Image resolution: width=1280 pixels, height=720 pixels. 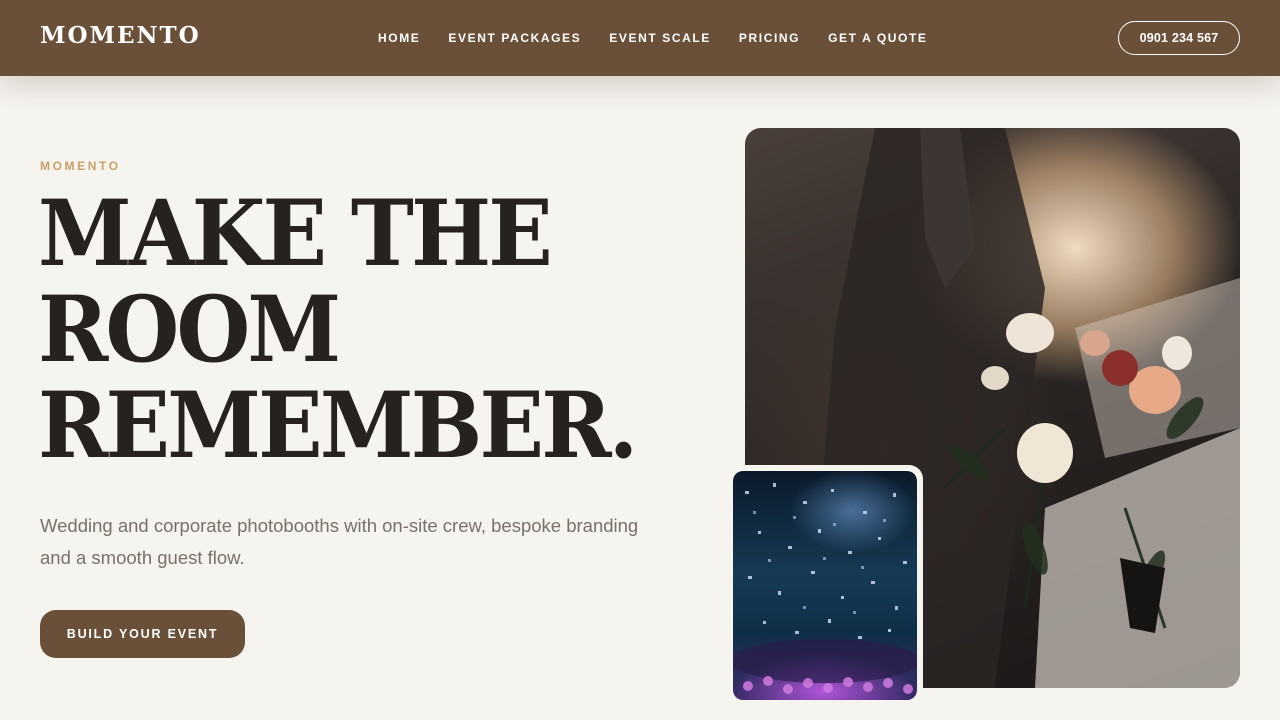 I want to click on confetti-concert-photo-frame, so click(x=825, y=585).